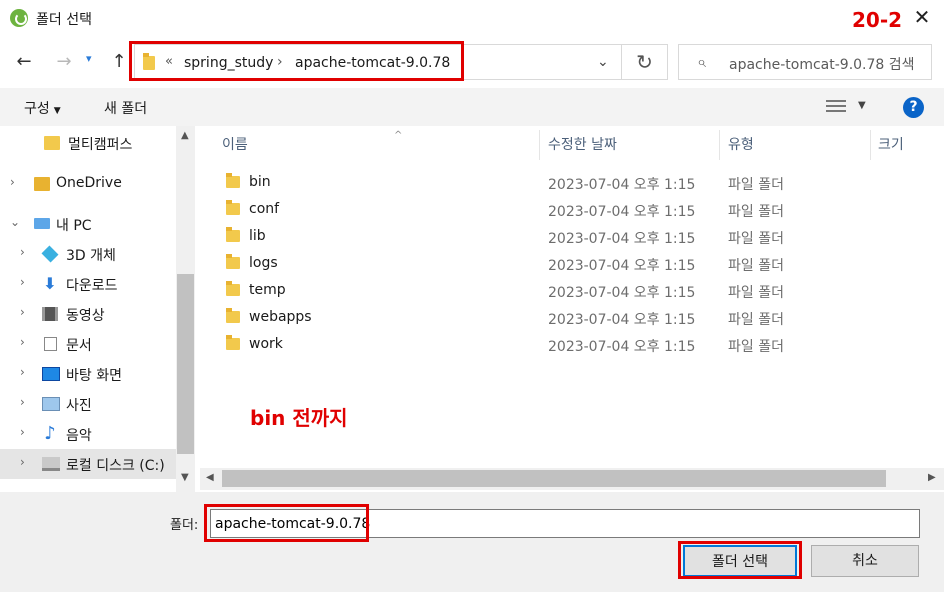  I want to click on navigation-pane-scrollbar: ▲ ▼, so click(185, 309).